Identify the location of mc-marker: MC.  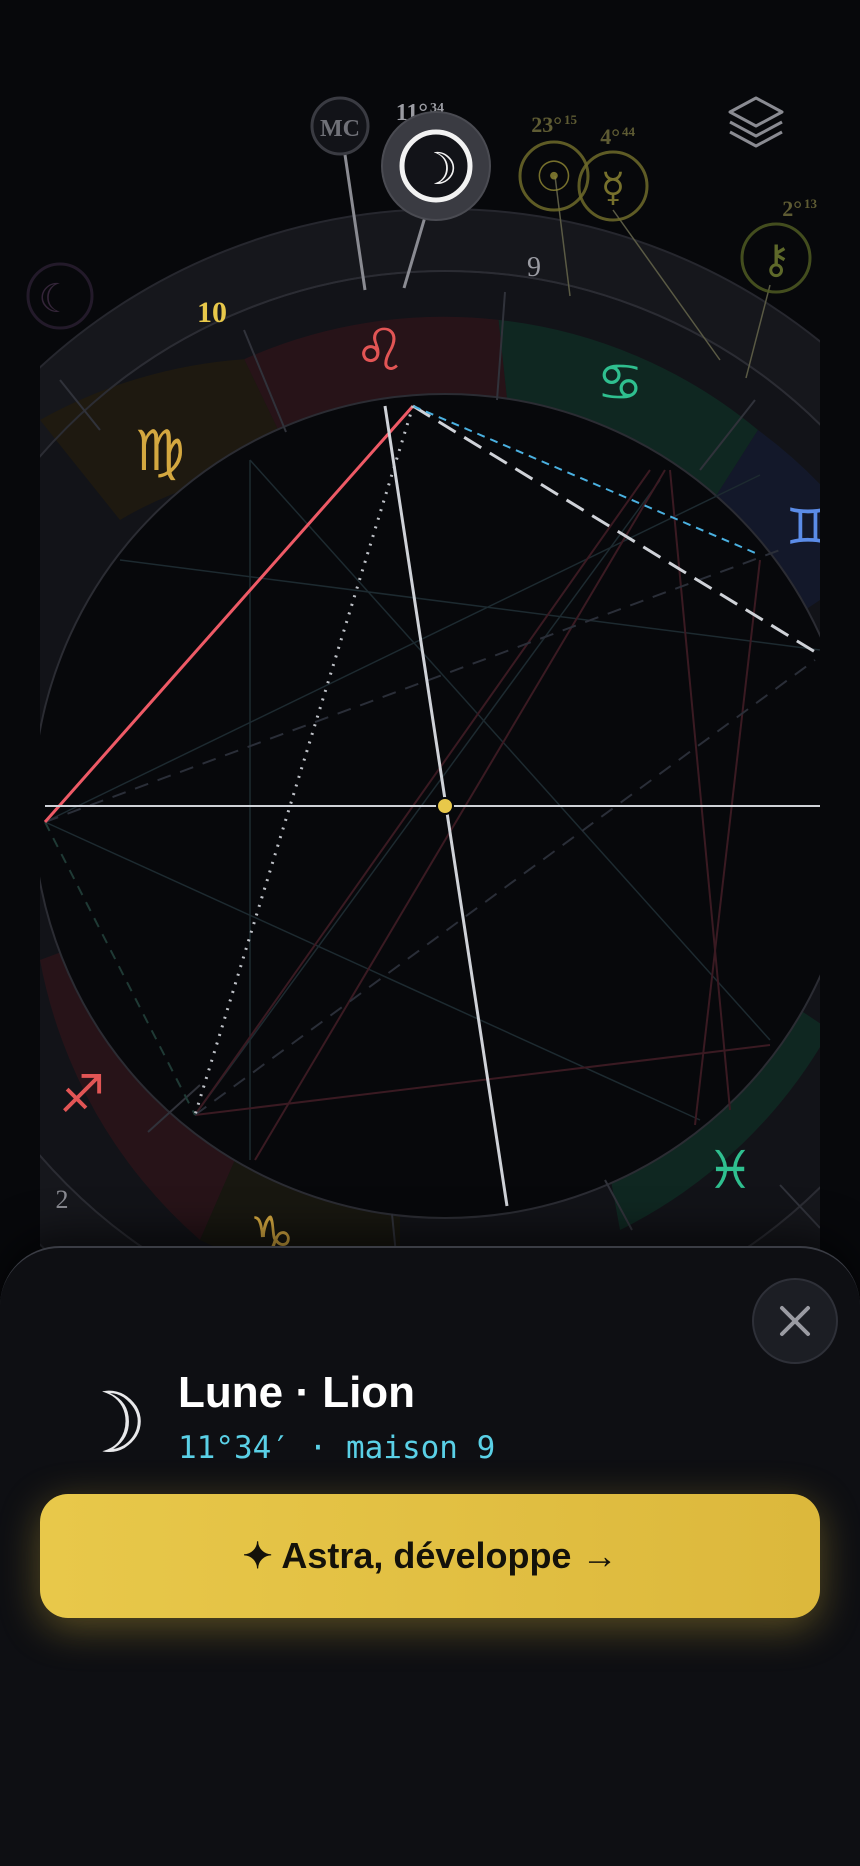
(340, 126).